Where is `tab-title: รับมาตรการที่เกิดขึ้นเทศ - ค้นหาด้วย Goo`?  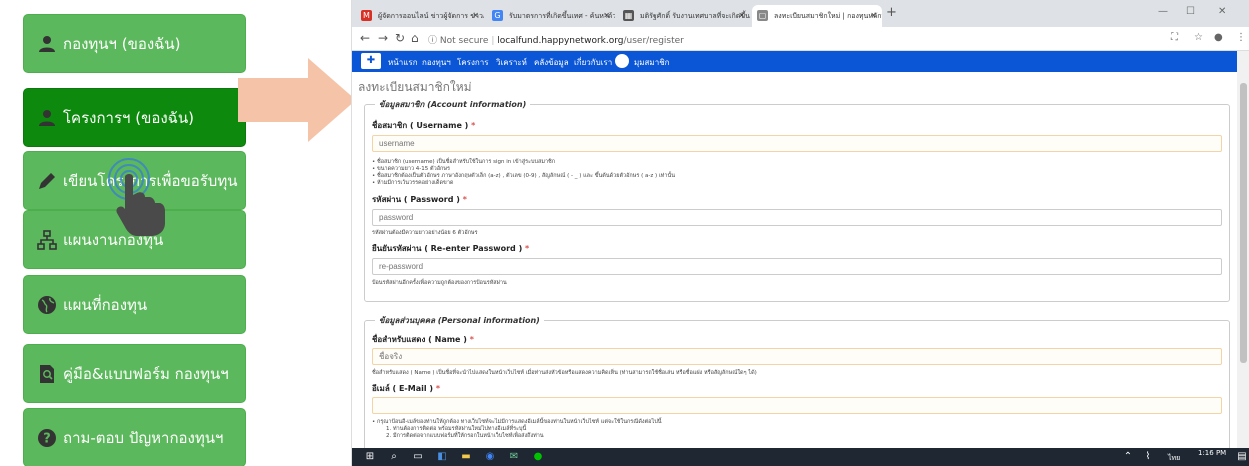 tab-title: รับมาตรการที่เกิดขึ้นเทศ - ค้นหาด้วย Goo is located at coordinates (562, 16).